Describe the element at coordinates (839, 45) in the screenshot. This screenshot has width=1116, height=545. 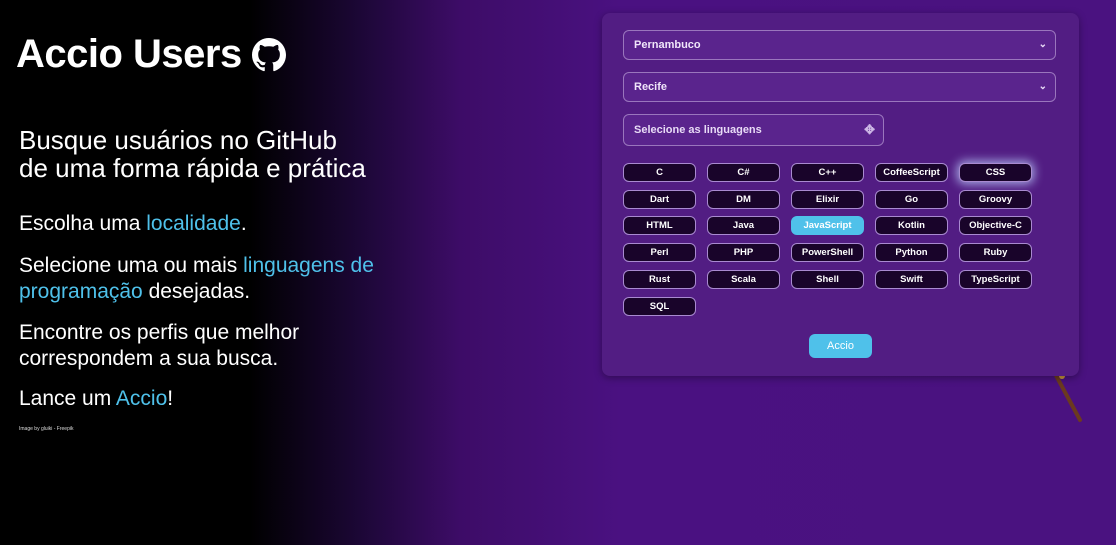
I see `state-select: Pernambuco ⌄` at that location.